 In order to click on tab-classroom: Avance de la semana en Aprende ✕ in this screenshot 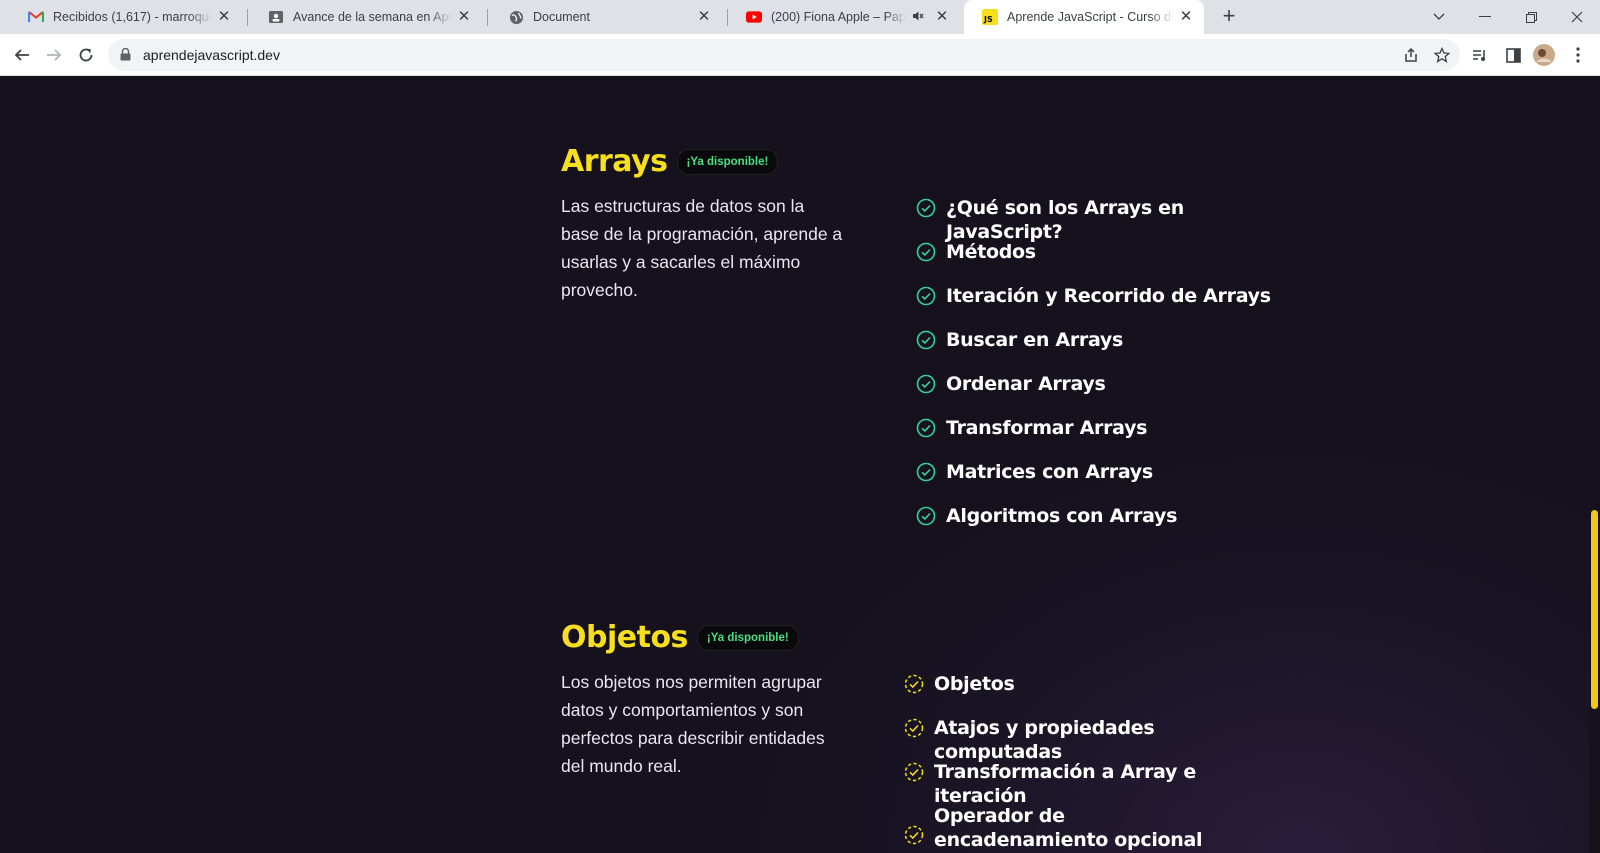, I will do `click(366, 17)`.